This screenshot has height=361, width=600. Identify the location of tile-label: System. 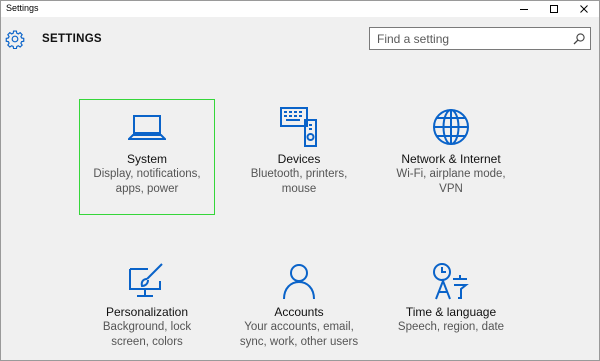
(146, 159).